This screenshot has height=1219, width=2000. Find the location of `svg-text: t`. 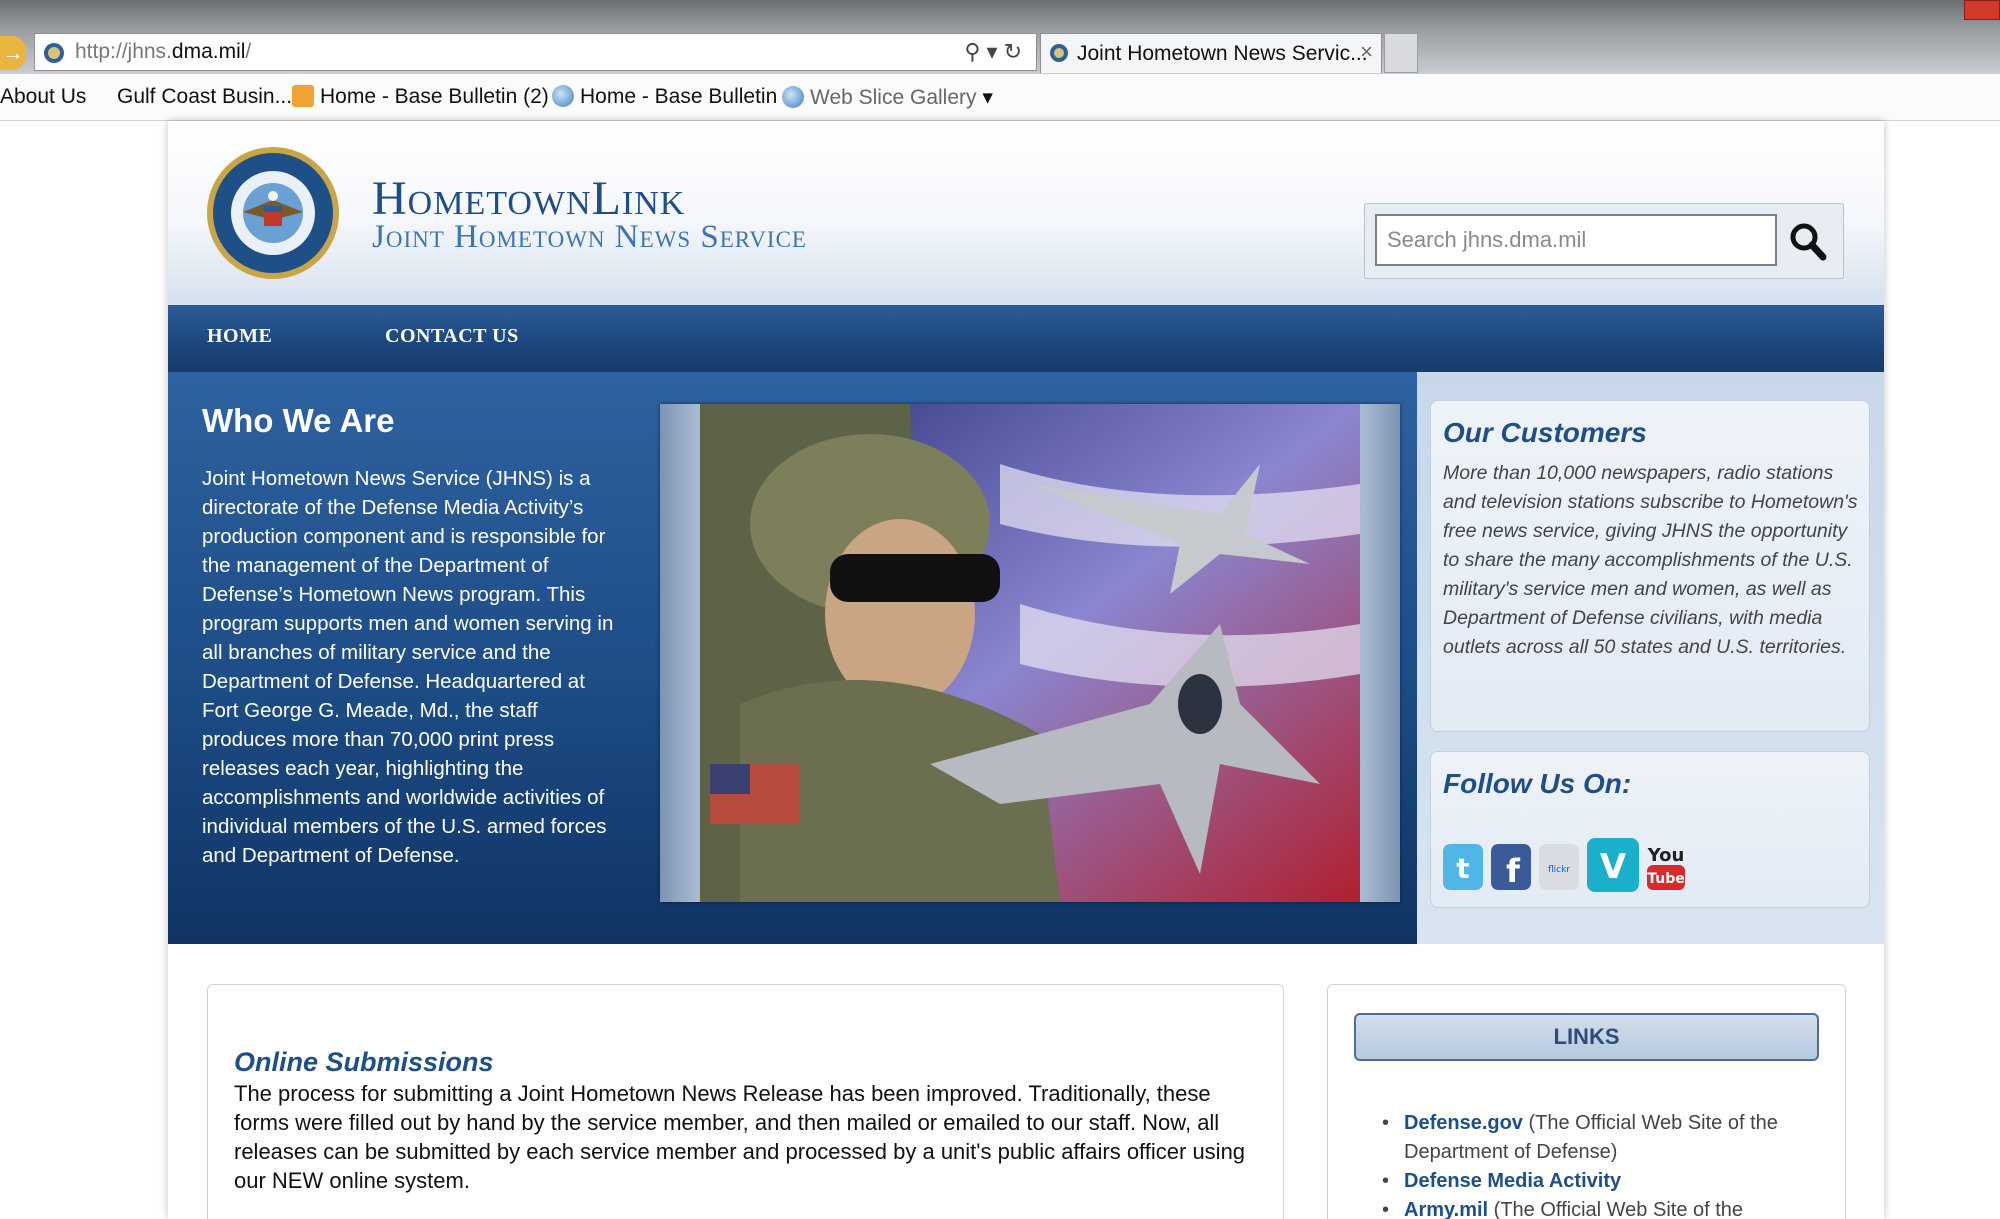

svg-text: t is located at coordinates (1462, 868).